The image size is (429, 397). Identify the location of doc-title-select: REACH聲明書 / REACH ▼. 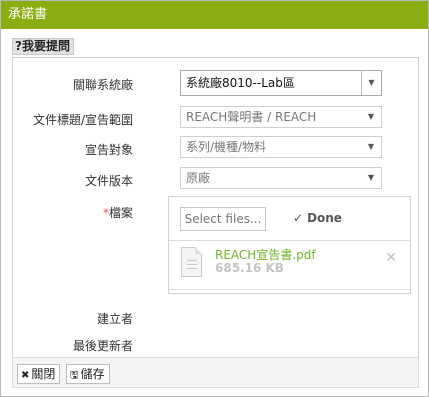
(281, 117).